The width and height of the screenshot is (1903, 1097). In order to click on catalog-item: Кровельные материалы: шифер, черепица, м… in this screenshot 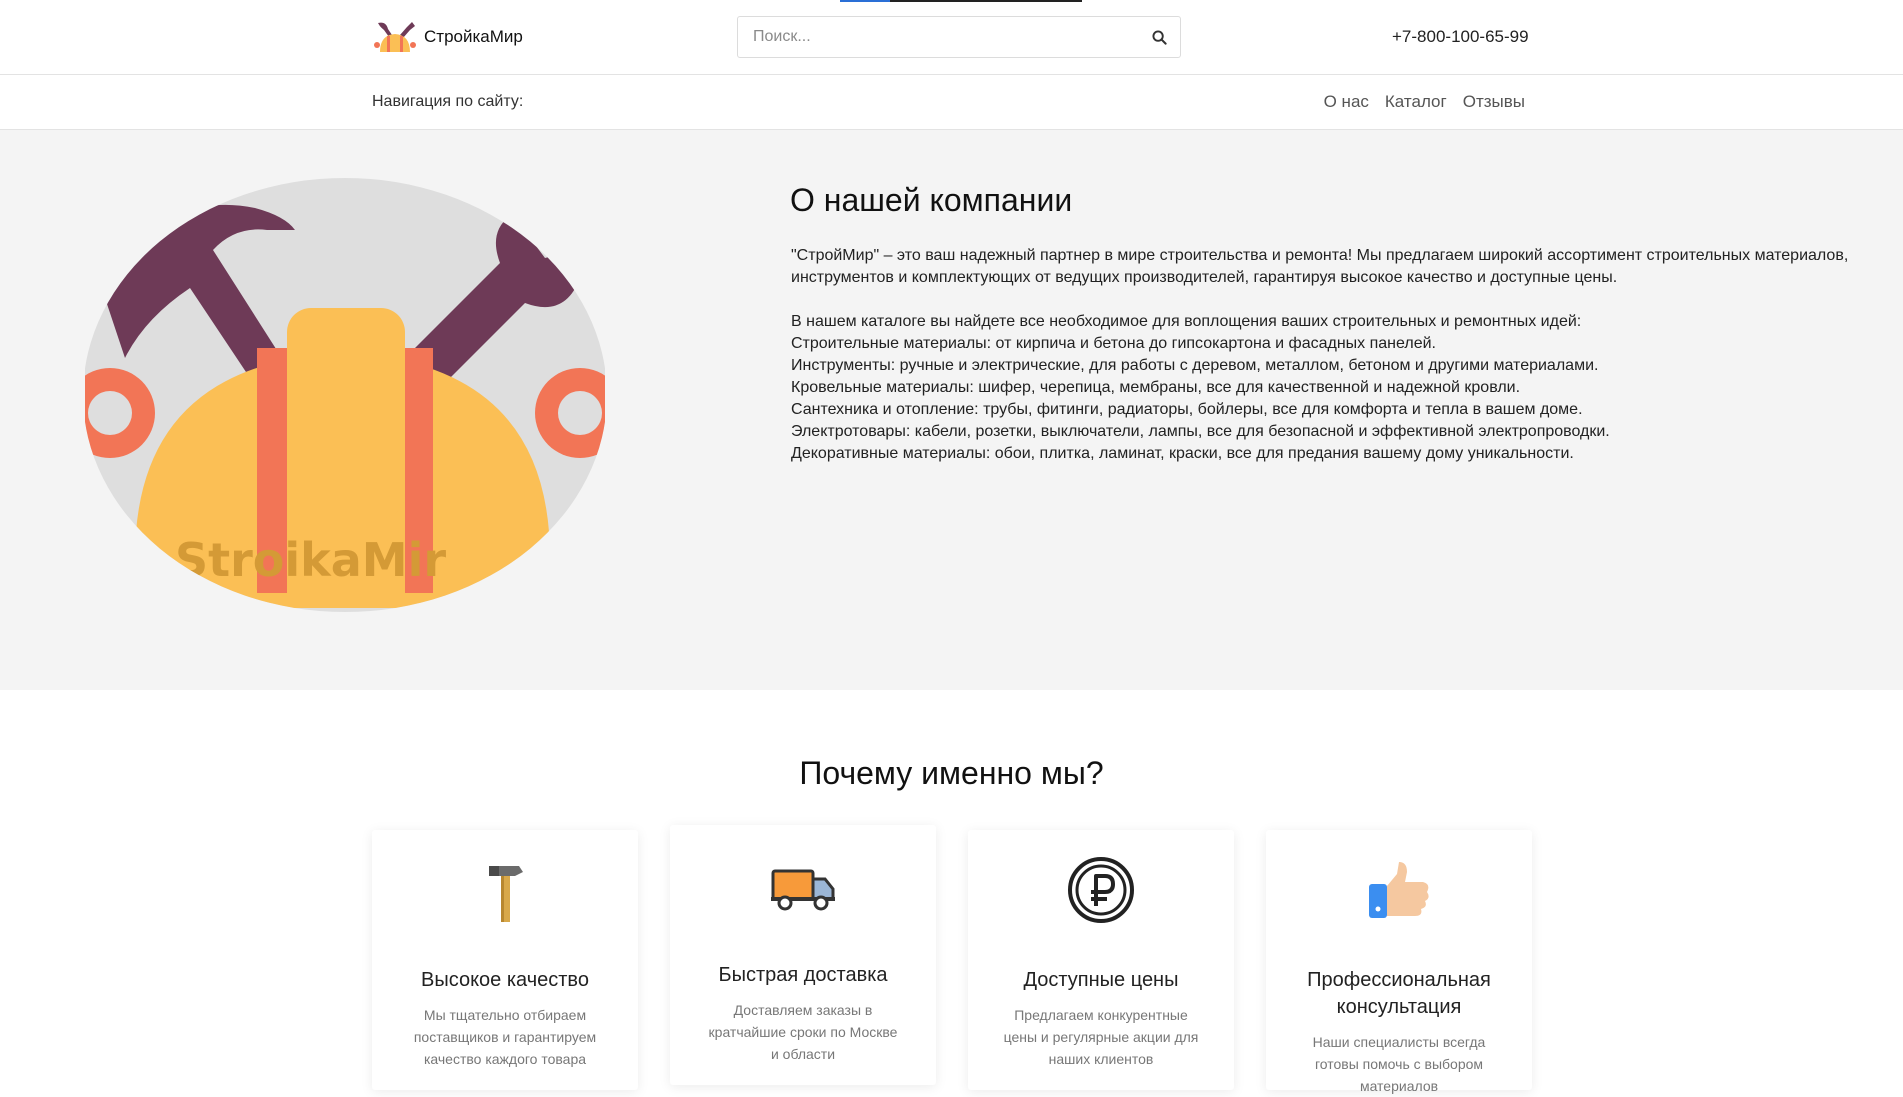, I will do `click(1156, 387)`.